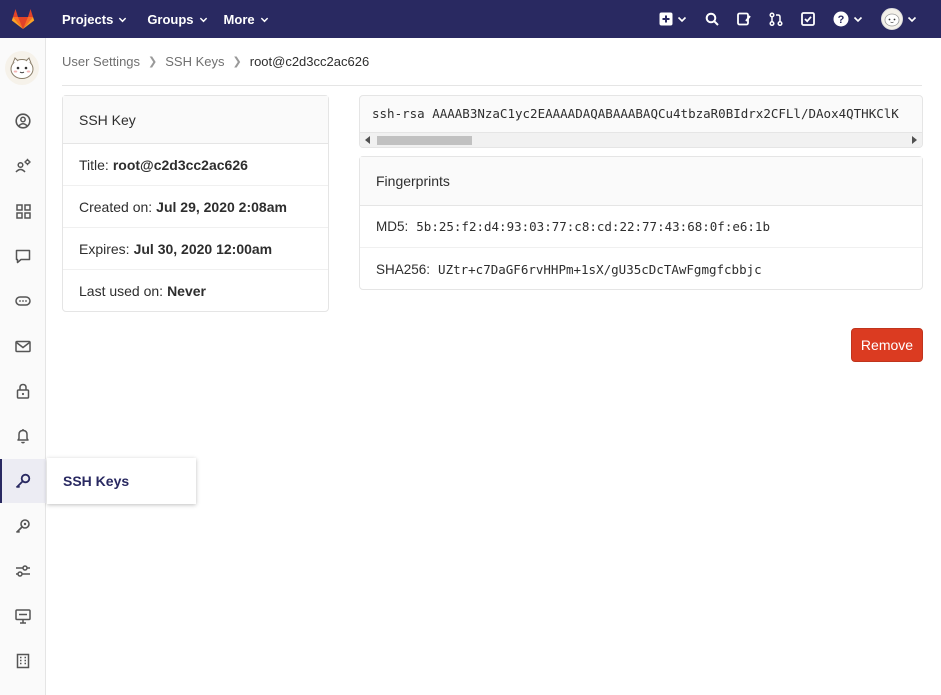 The image size is (941, 695). What do you see at coordinates (186, 291) in the screenshot?
I see `last-used-value: Never` at bounding box center [186, 291].